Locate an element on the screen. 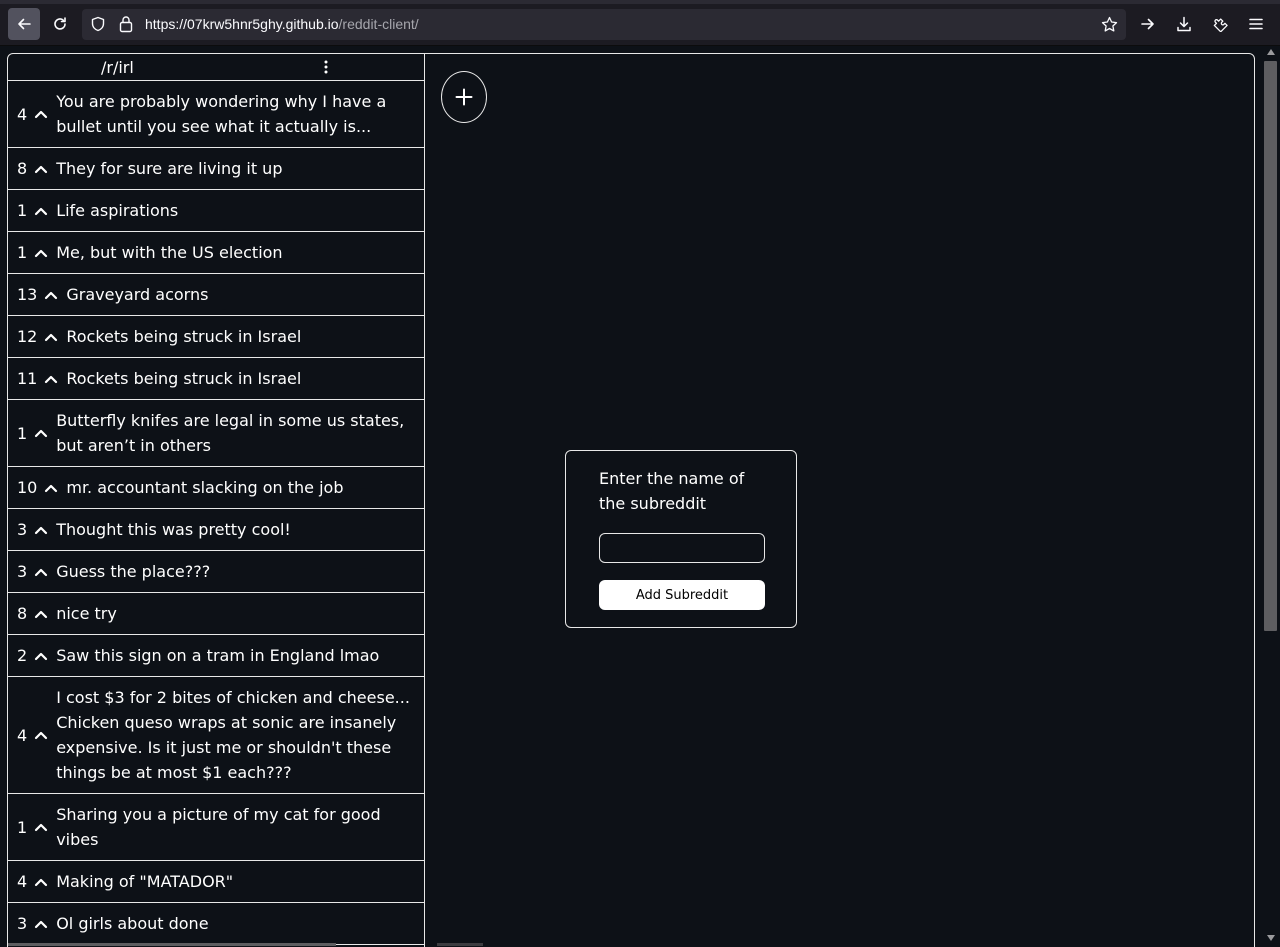 The width and height of the screenshot is (1280, 947). post-title: Graveyard acorns is located at coordinates (137, 294).